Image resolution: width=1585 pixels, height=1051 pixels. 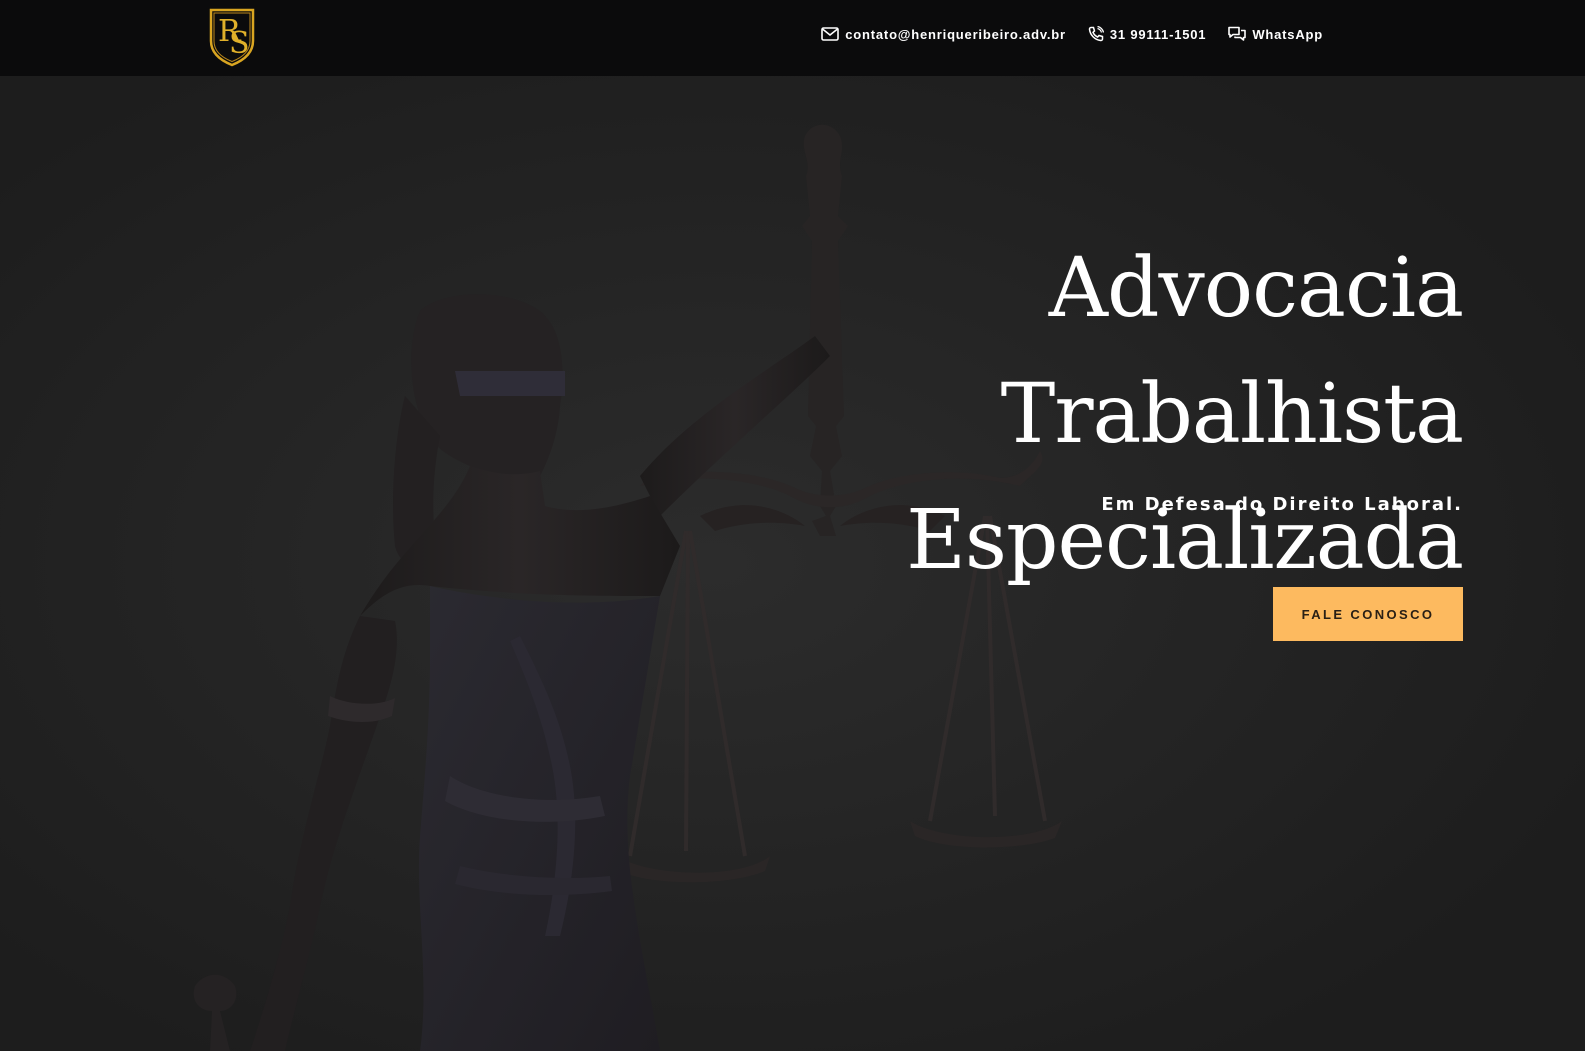 I want to click on email-link: contato@henriqueribeiro.adv.br, so click(x=943, y=34).